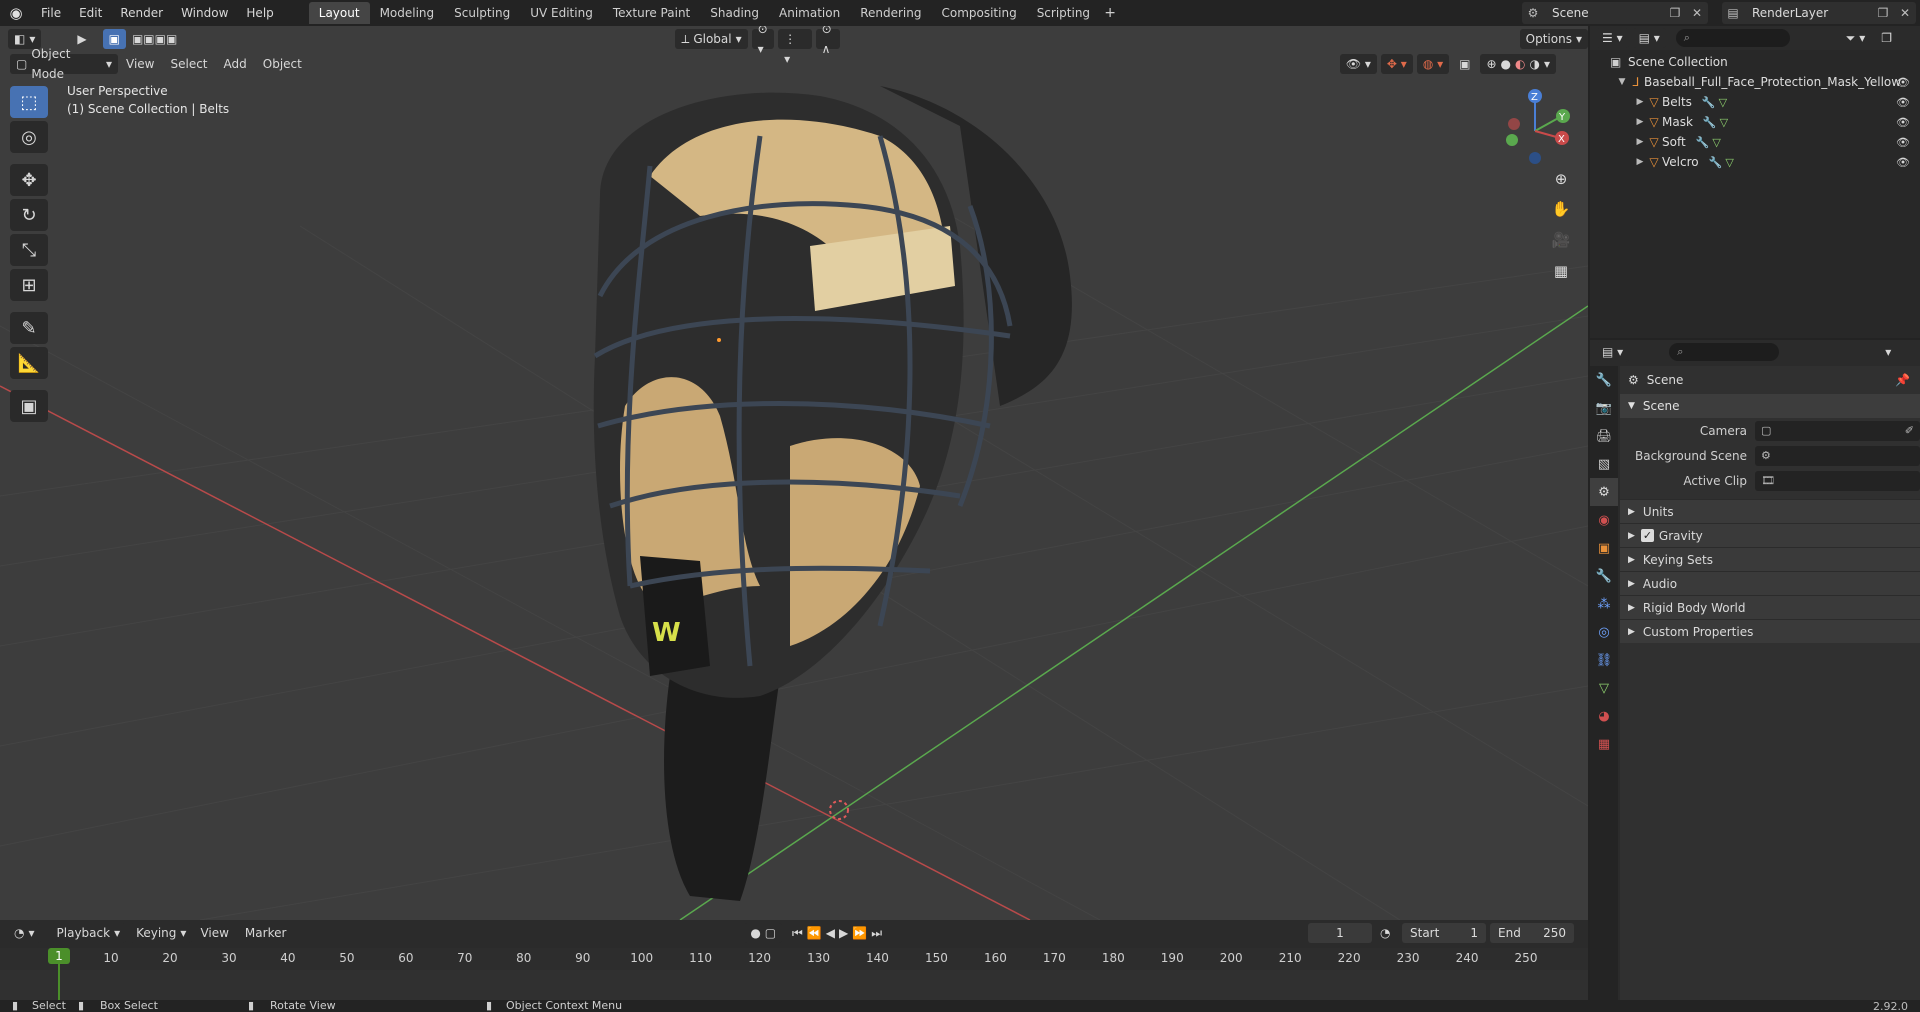  I want to click on transform-tool: ⊞, so click(29, 285).